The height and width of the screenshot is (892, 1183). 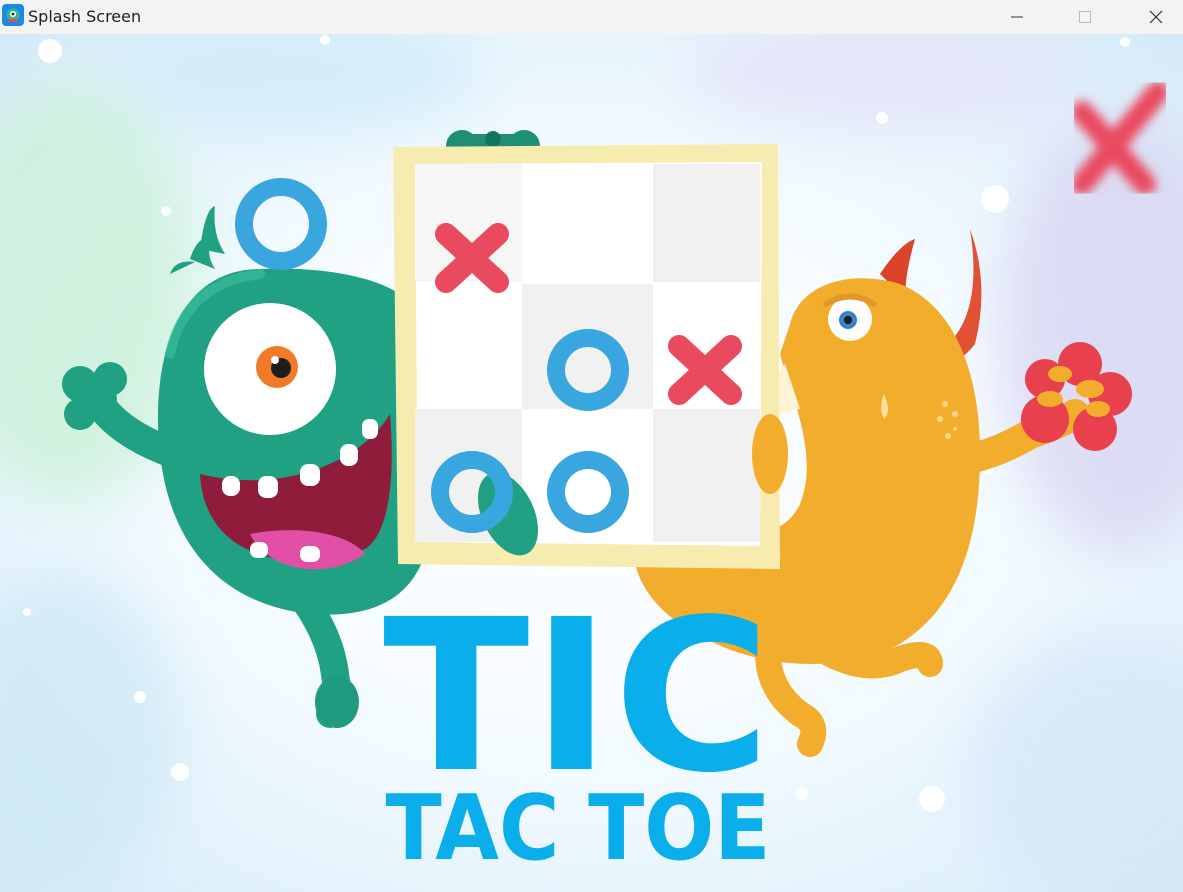 I want to click on minimize-icon, so click(x=1017, y=17).